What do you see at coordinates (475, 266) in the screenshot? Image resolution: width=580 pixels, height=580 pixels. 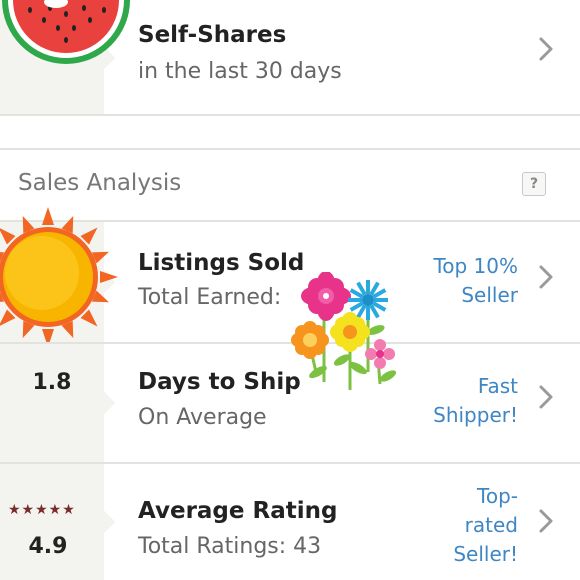 I see `badge-line: Top 10%` at bounding box center [475, 266].